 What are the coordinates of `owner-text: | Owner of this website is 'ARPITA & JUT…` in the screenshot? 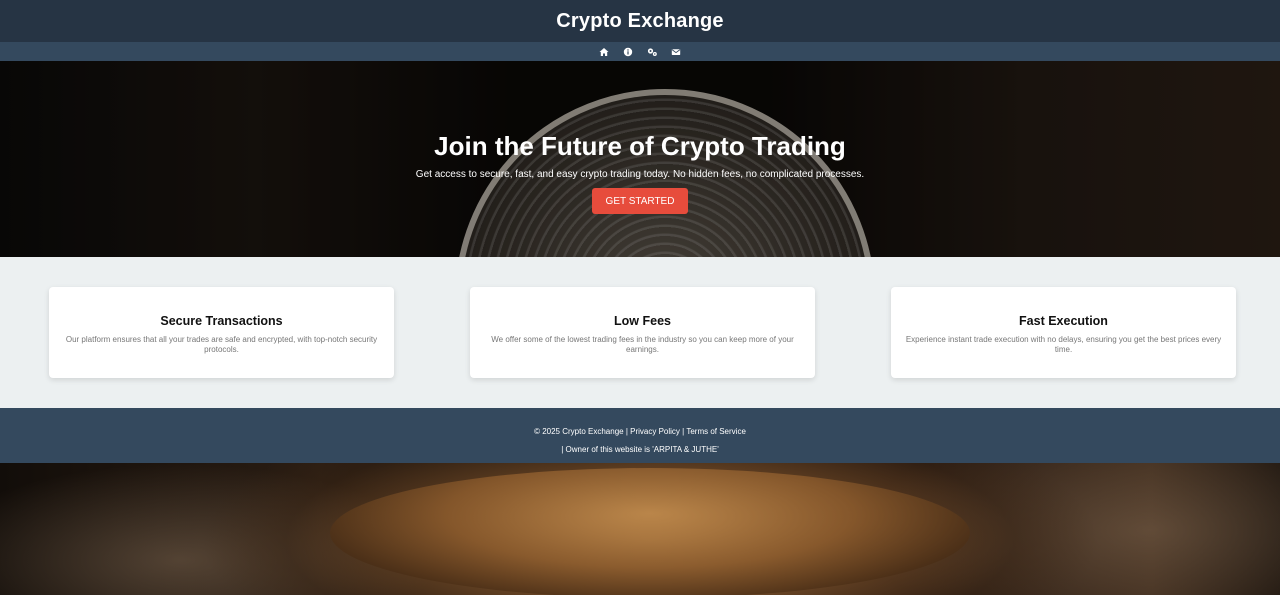 It's located at (640, 449).